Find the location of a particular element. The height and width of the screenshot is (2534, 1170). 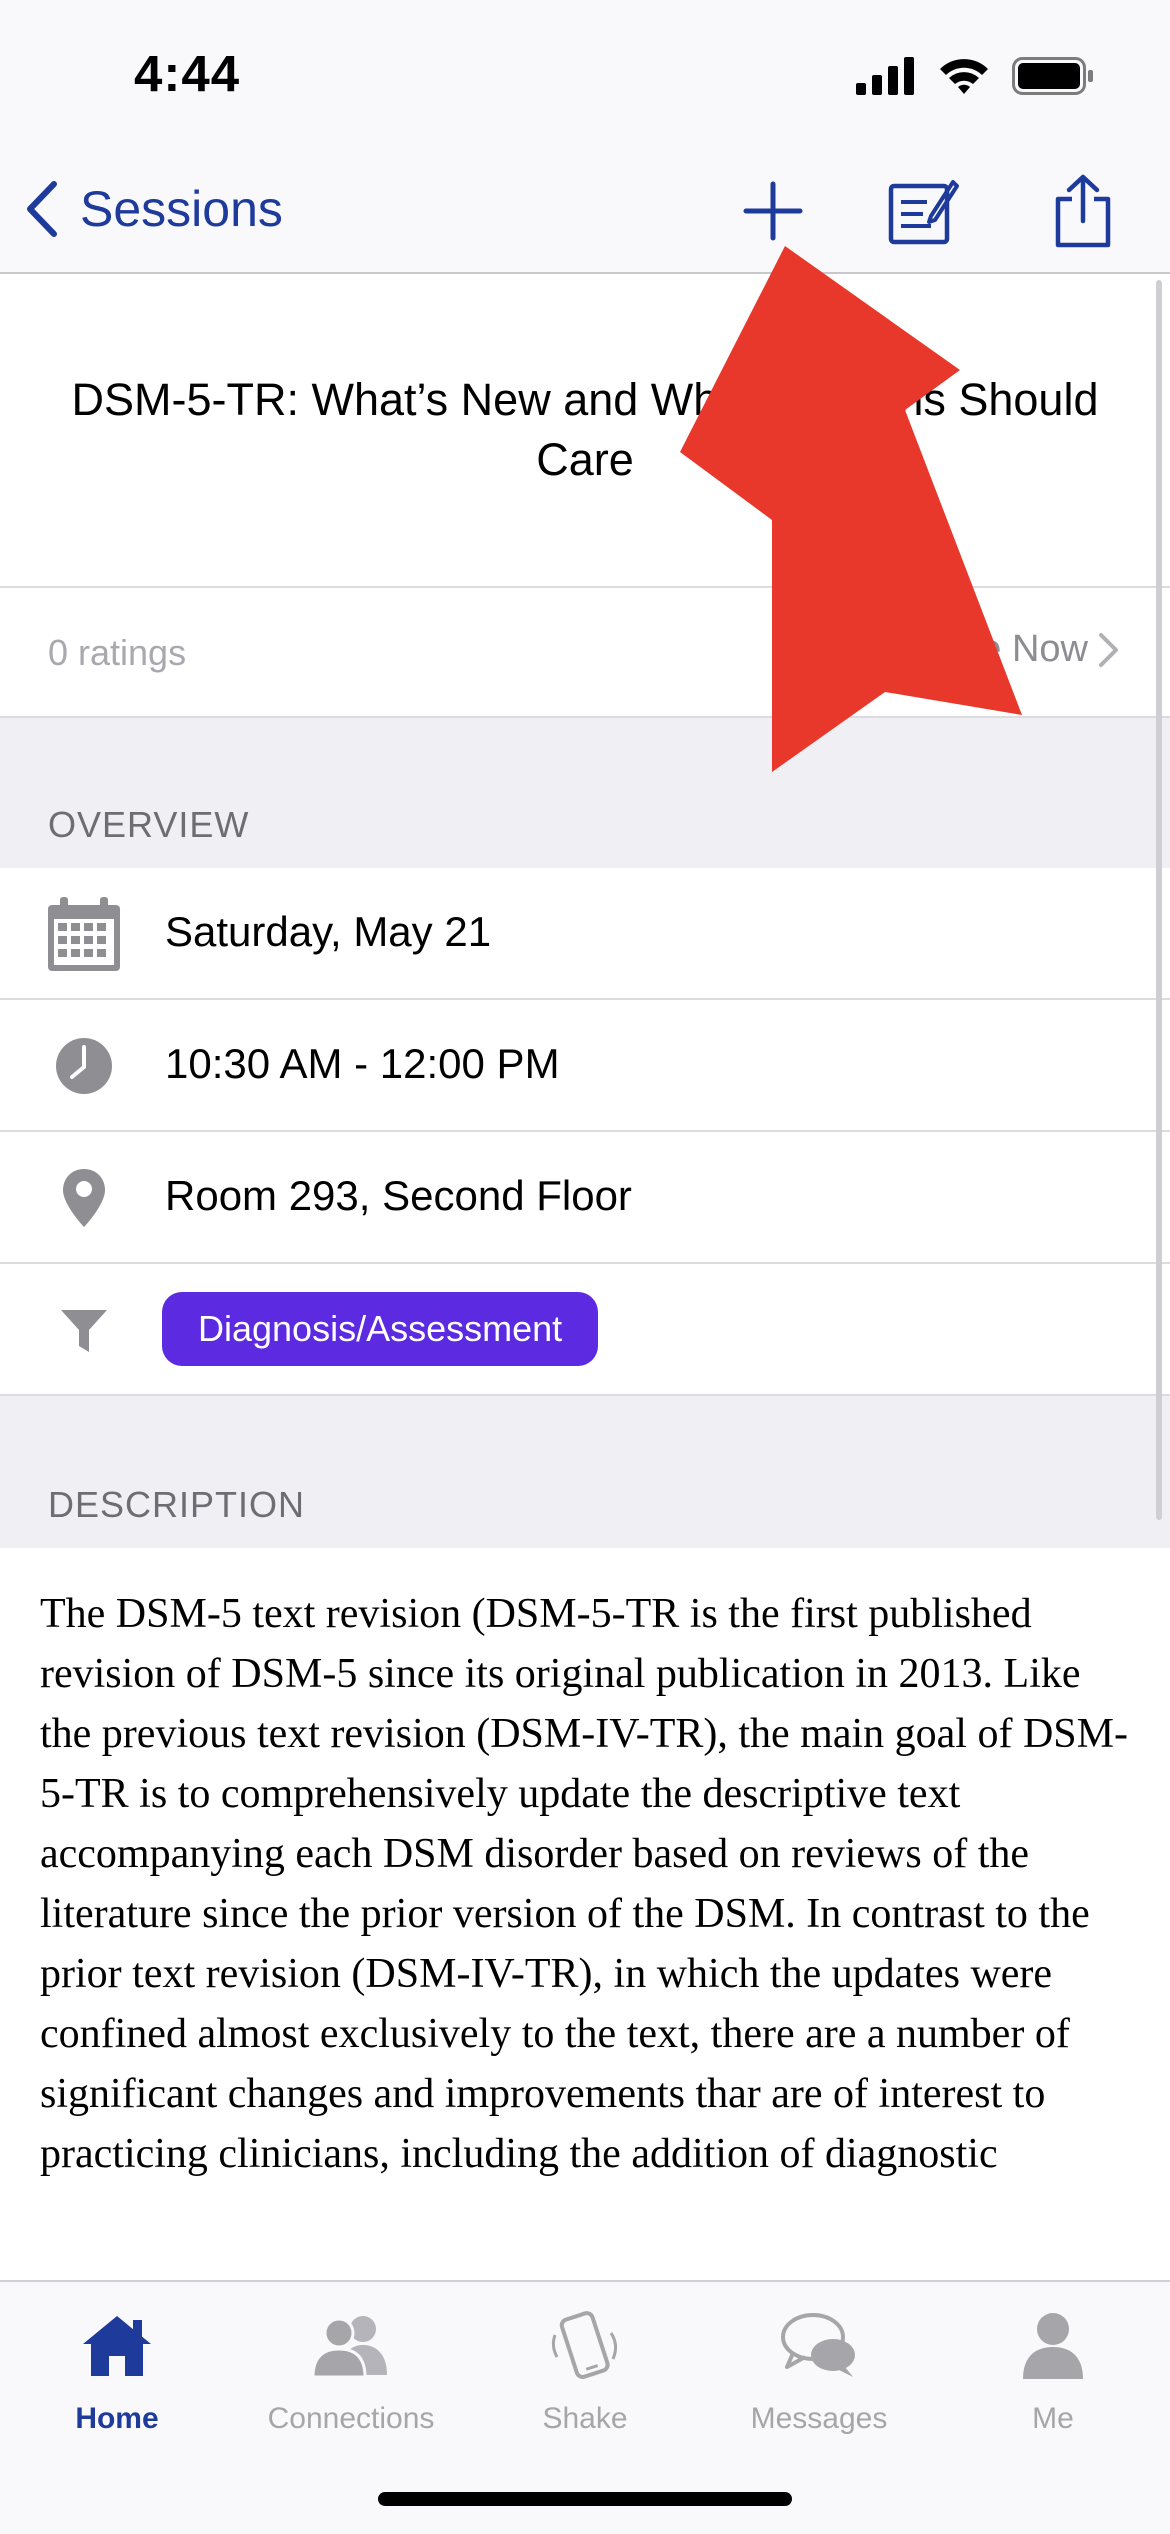

clock-icon is located at coordinates (84, 1066).